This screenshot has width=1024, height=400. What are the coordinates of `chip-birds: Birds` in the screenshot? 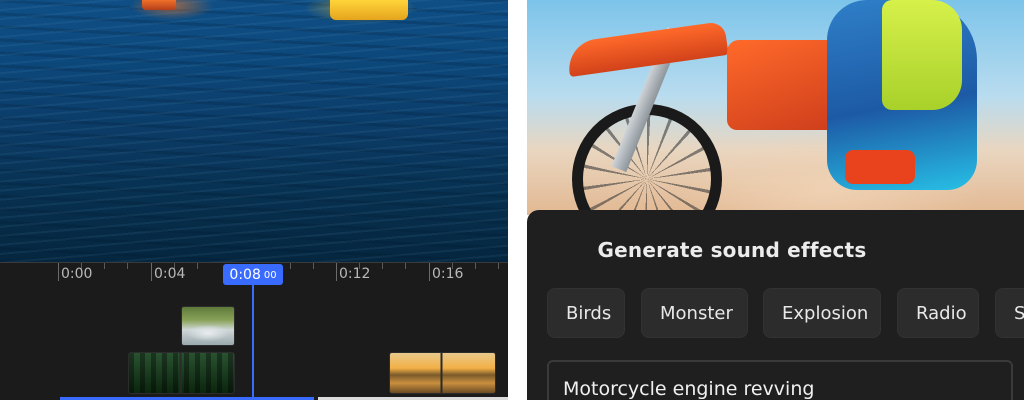 It's located at (586, 313).